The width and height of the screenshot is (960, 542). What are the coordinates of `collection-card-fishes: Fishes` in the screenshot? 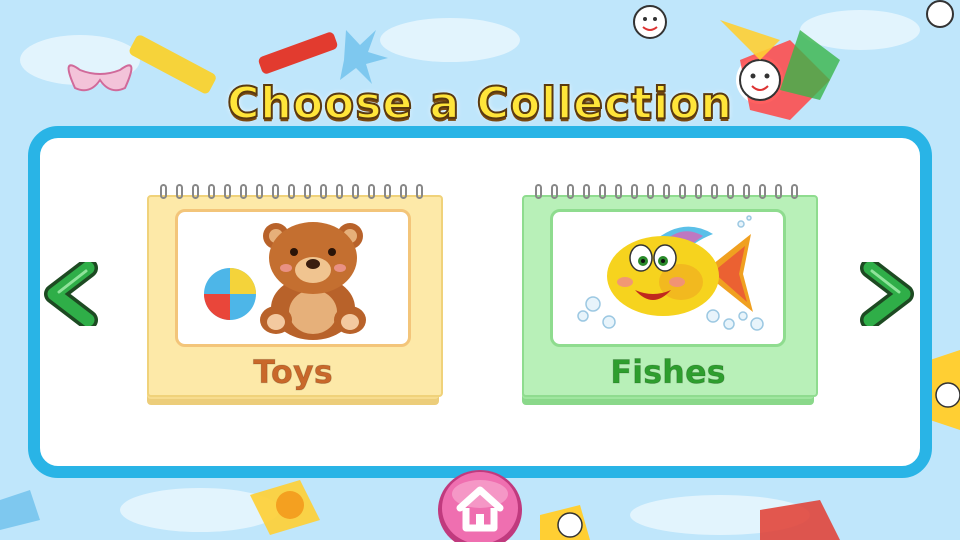 It's located at (670, 296).